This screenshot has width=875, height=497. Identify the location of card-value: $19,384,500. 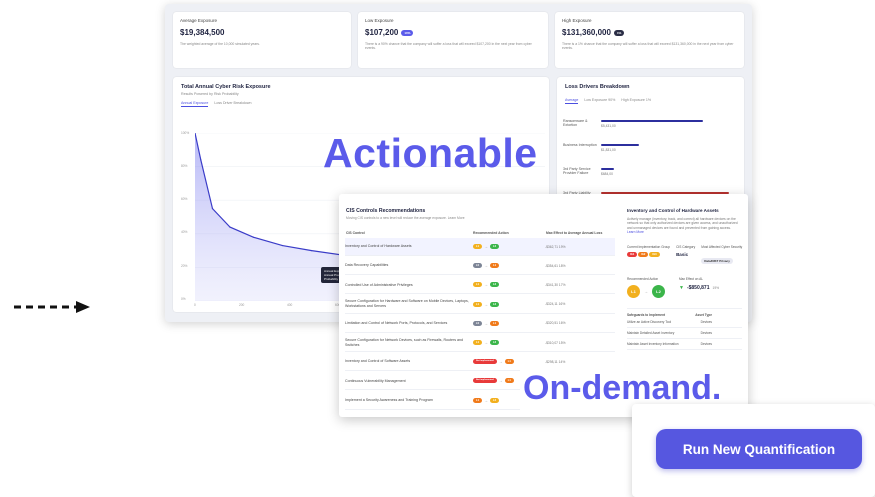
(202, 32).